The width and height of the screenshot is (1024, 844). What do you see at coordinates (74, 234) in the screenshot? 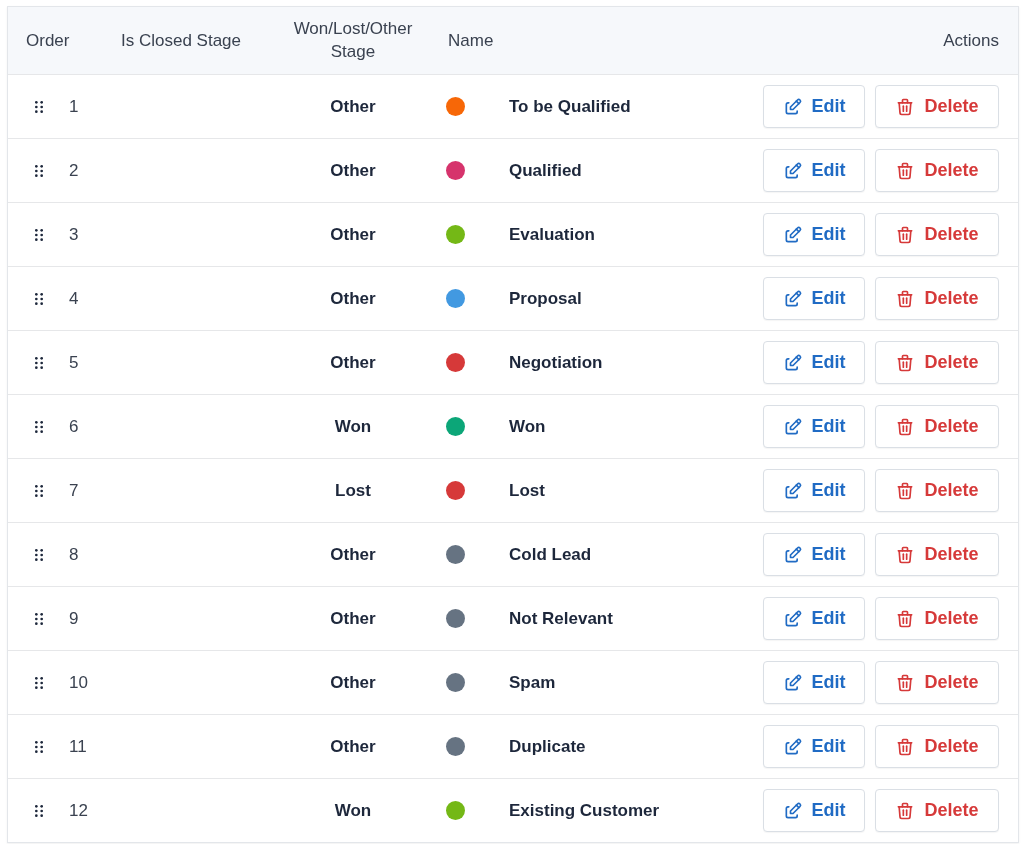
I see `order-number: 3` at bounding box center [74, 234].